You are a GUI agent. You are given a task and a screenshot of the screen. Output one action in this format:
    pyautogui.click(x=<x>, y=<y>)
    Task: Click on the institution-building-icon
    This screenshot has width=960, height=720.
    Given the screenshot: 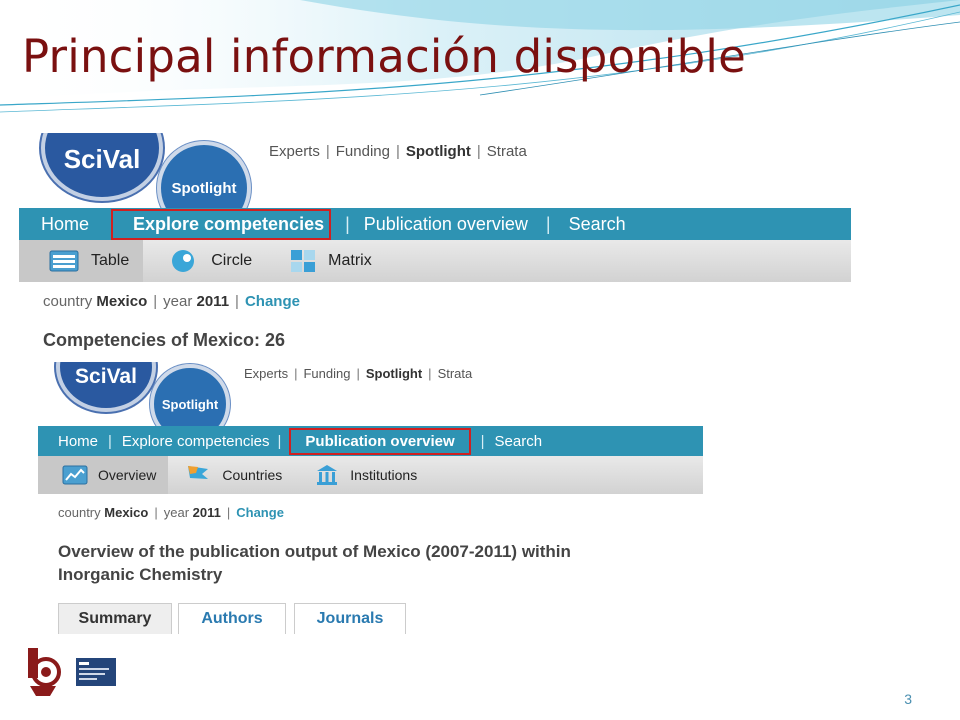 What is the action you would take?
    pyautogui.click(x=327, y=475)
    